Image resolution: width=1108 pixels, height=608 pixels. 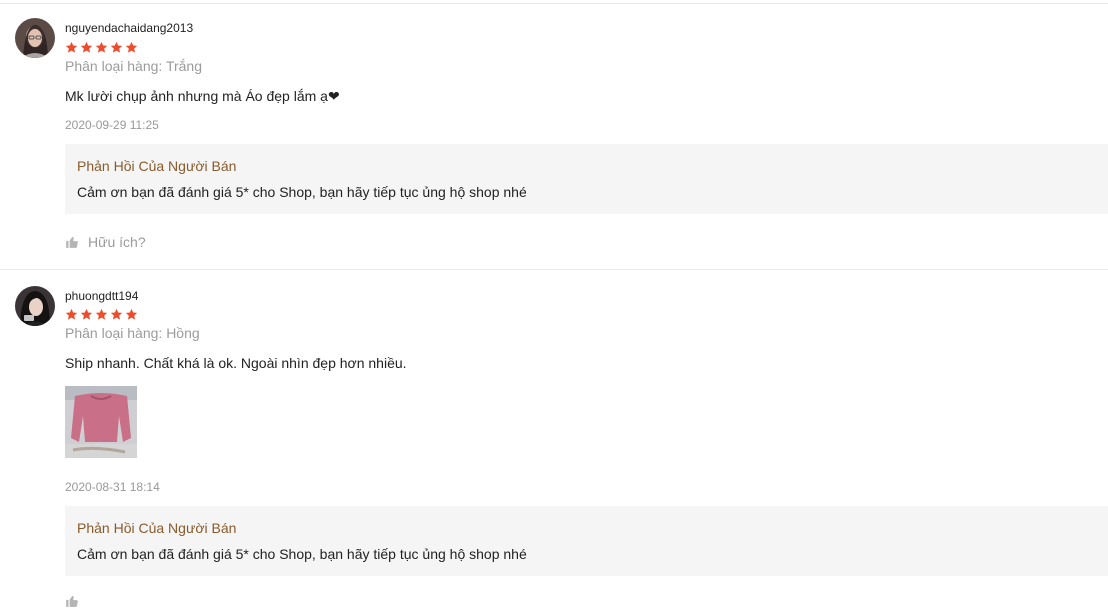 What do you see at coordinates (101, 296) in the screenshot?
I see `reviewer-username: phuongdtt194` at bounding box center [101, 296].